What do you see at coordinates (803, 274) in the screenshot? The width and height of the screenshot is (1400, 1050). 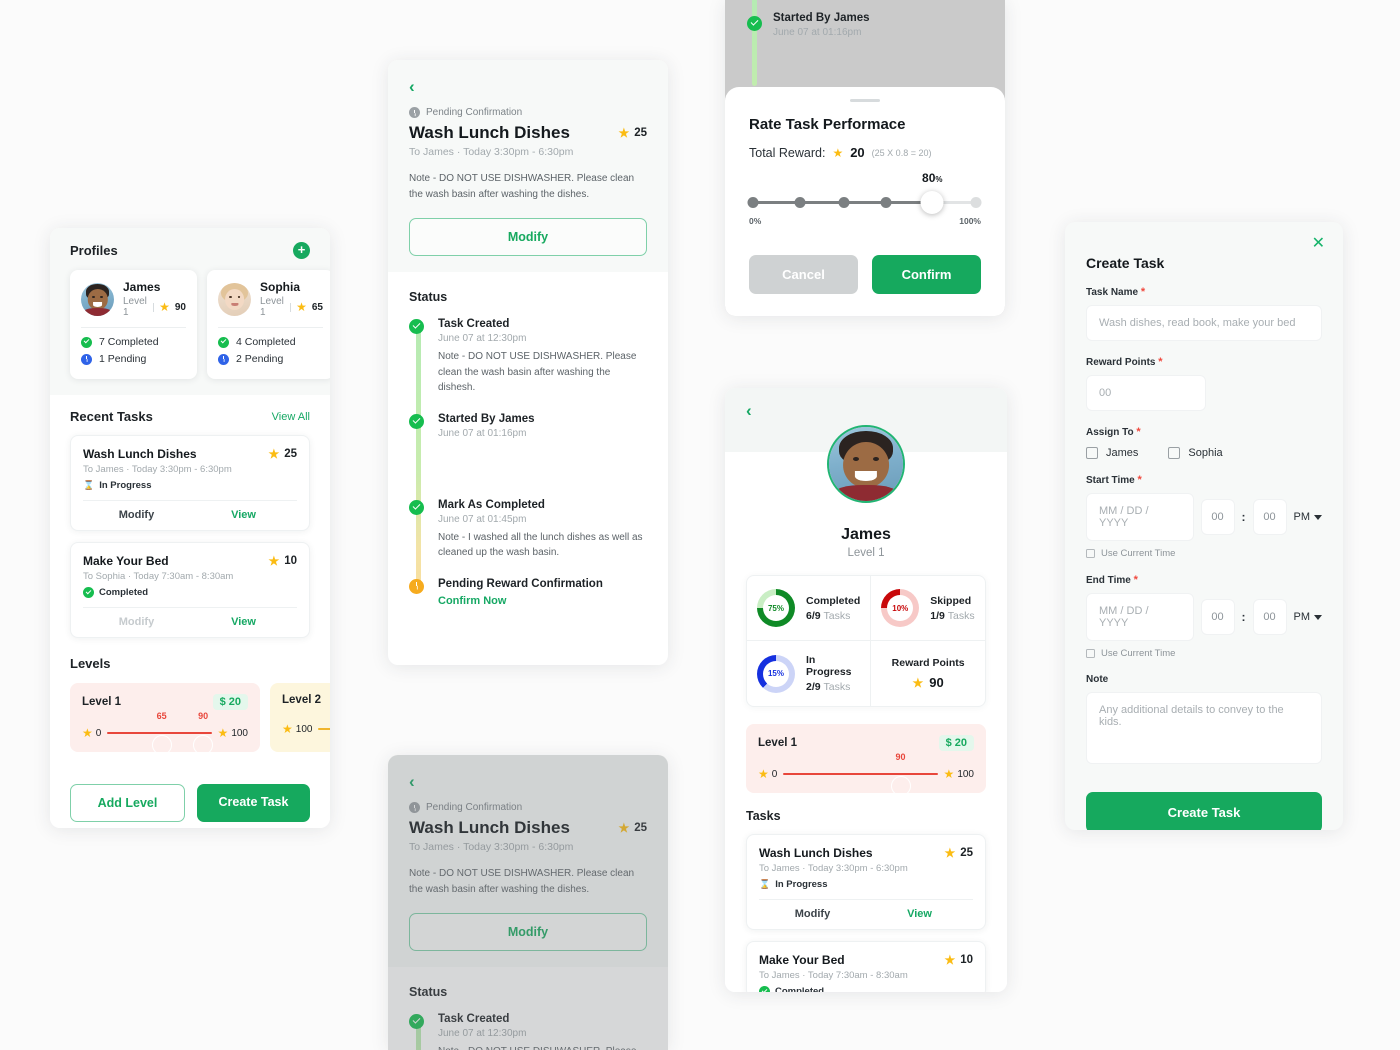 I see `cancel-button: Cancel` at bounding box center [803, 274].